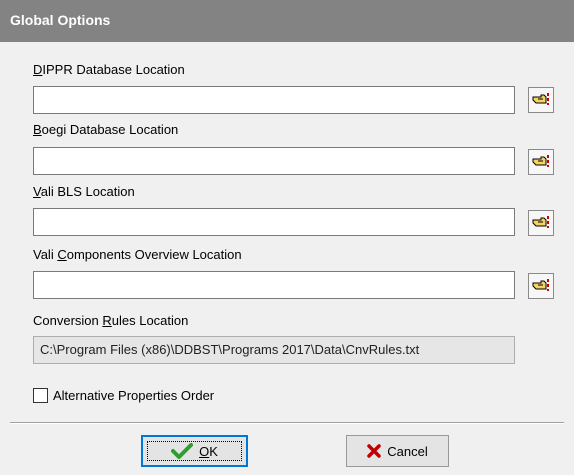 The image size is (574, 475). I want to click on boegi-browse-button, so click(541, 162).